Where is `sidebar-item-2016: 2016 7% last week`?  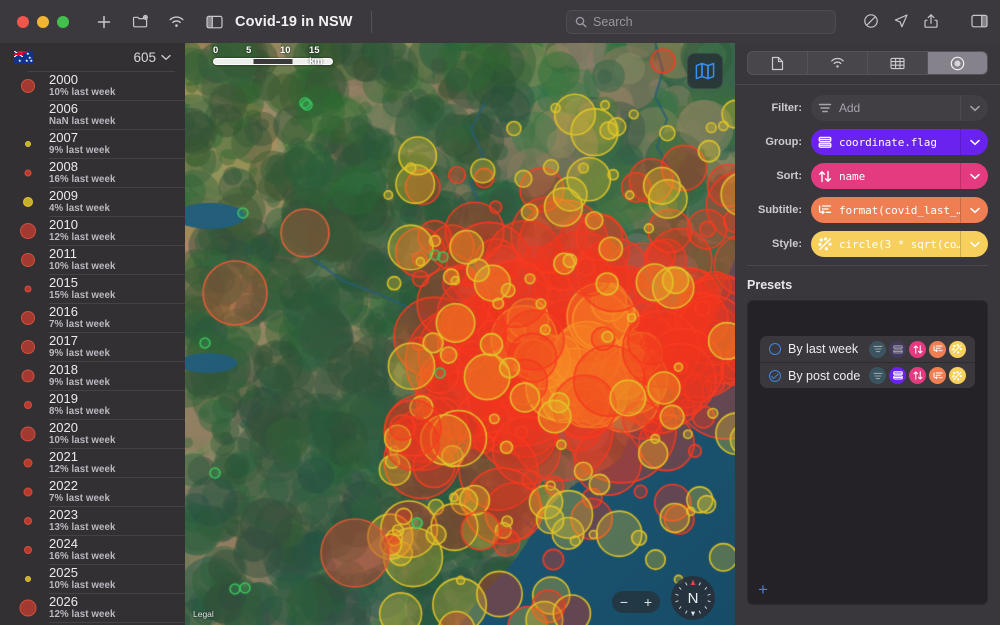 sidebar-item-2016: 2016 7% last week is located at coordinates (92, 318).